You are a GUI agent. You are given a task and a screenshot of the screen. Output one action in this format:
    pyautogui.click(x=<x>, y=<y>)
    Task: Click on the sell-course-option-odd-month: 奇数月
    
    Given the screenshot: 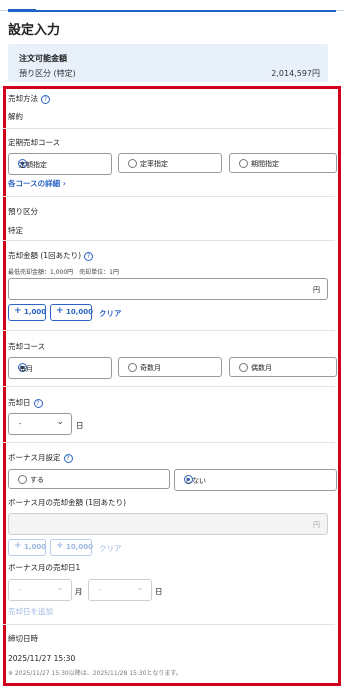 What is the action you would take?
    pyautogui.click(x=170, y=367)
    